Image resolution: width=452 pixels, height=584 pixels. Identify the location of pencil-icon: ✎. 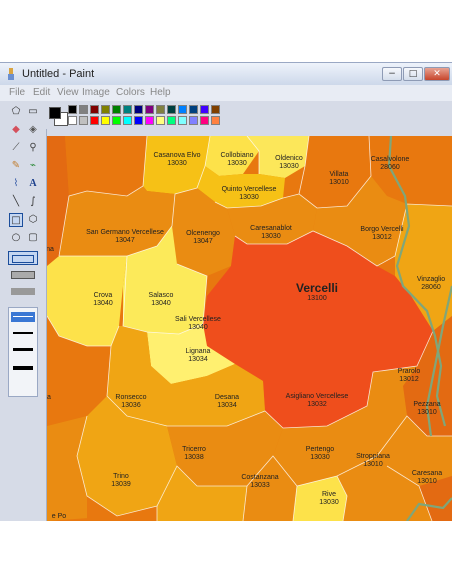
(16, 166).